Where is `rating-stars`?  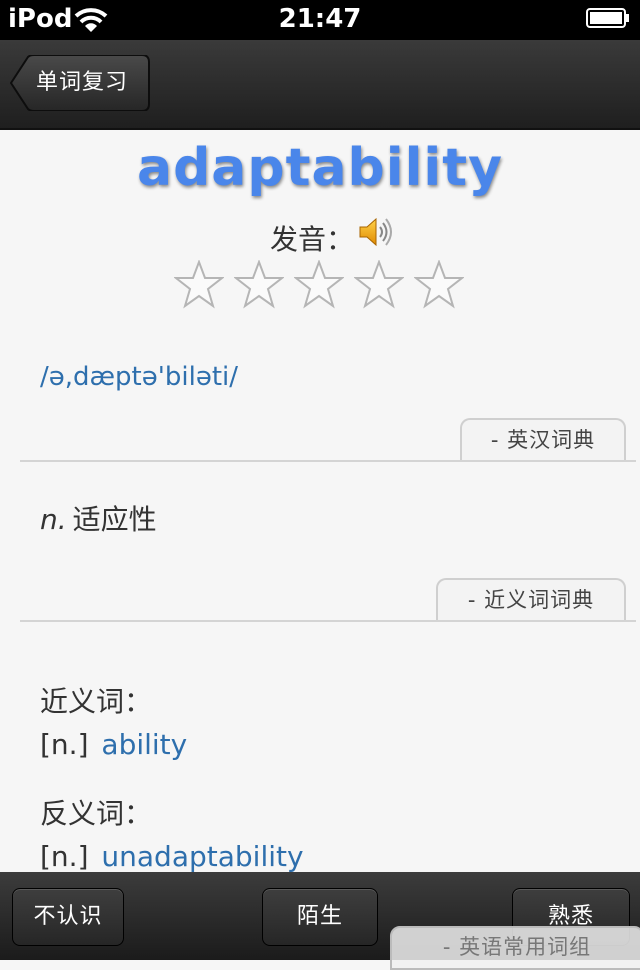 rating-stars is located at coordinates (324, 286).